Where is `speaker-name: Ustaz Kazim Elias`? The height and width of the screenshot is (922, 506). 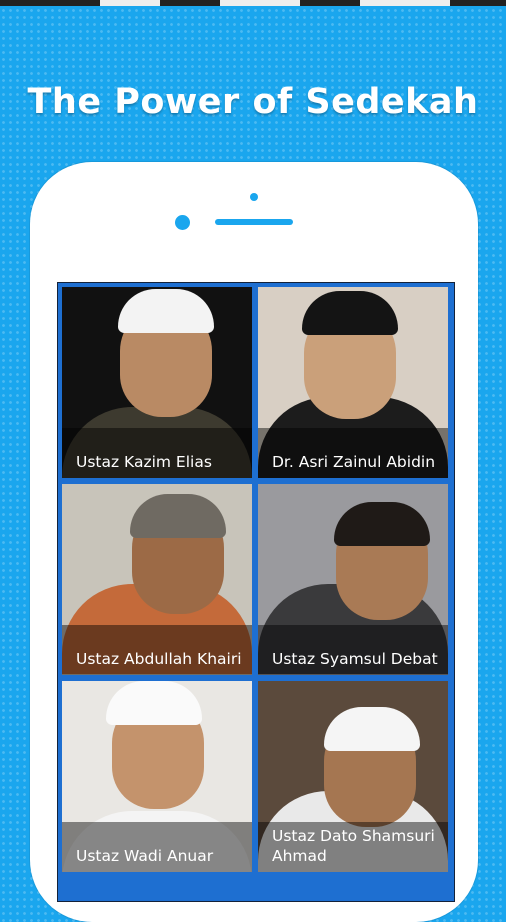
speaker-name: Ustaz Kazim Elias is located at coordinates (144, 462).